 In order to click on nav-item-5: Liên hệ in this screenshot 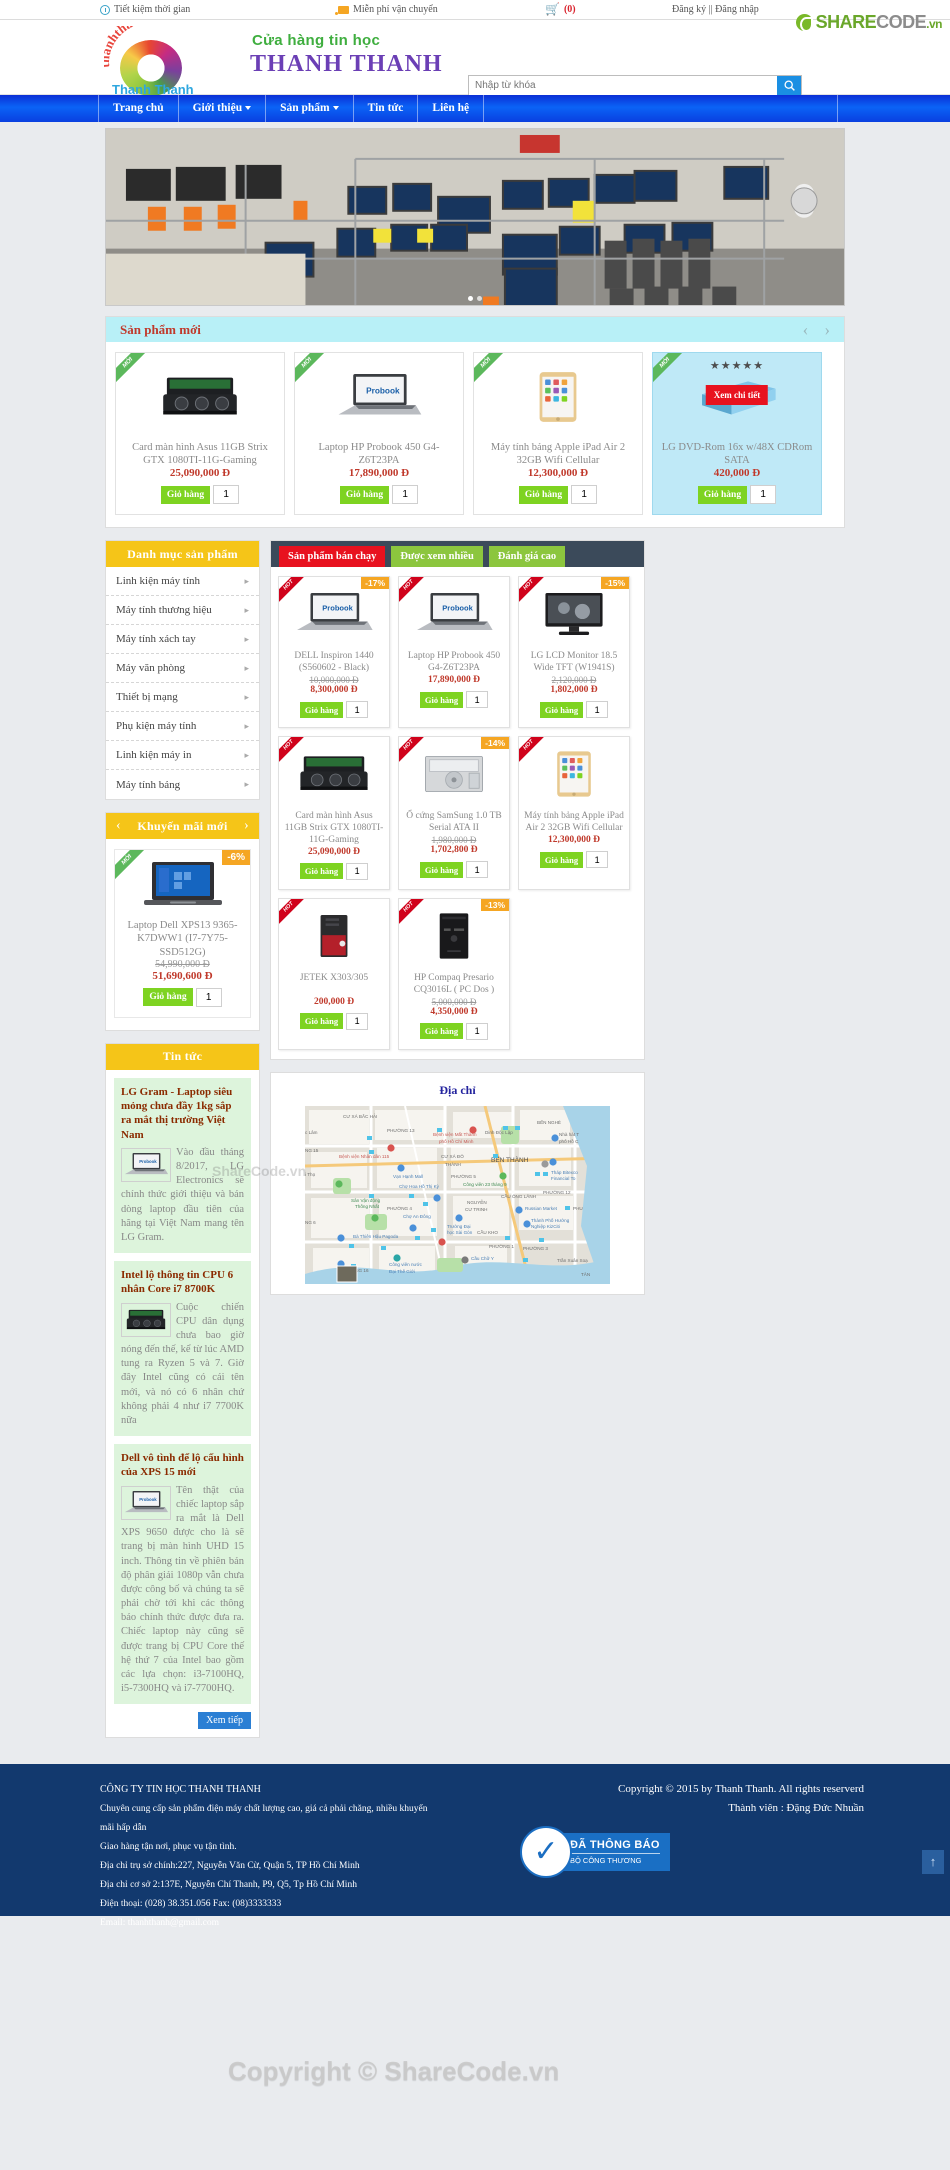, I will do `click(451, 108)`.